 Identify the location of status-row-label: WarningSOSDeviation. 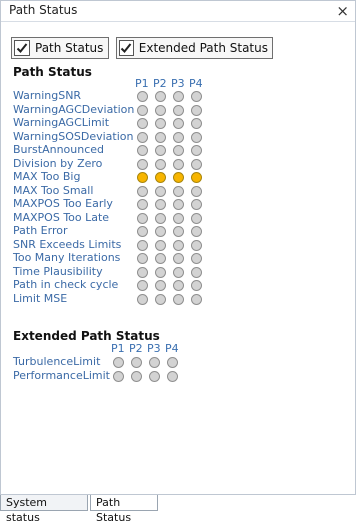
(73, 136).